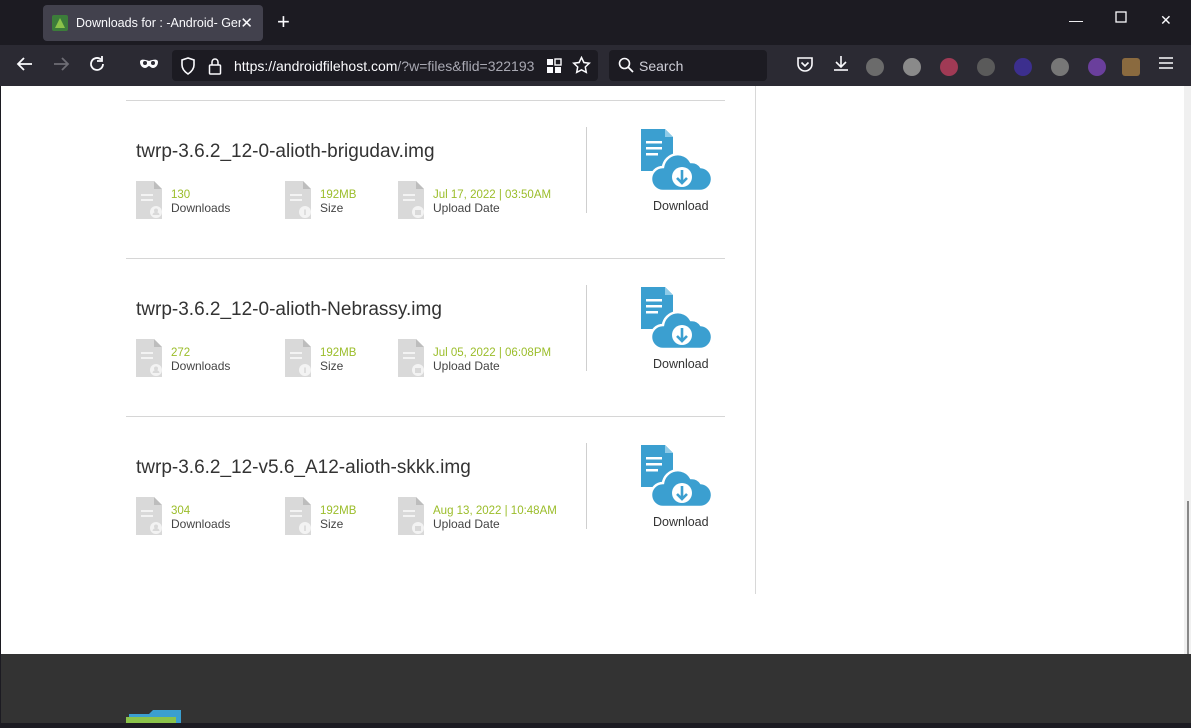 The height and width of the screenshot is (728, 1191). Describe the element at coordinates (181, 195) in the screenshot. I see `downloads-count: 130` at that location.